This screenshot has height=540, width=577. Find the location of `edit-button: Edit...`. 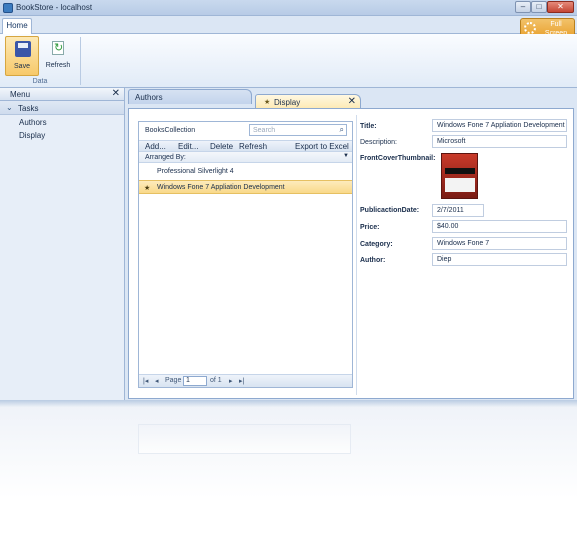

edit-button: Edit... is located at coordinates (188, 146).